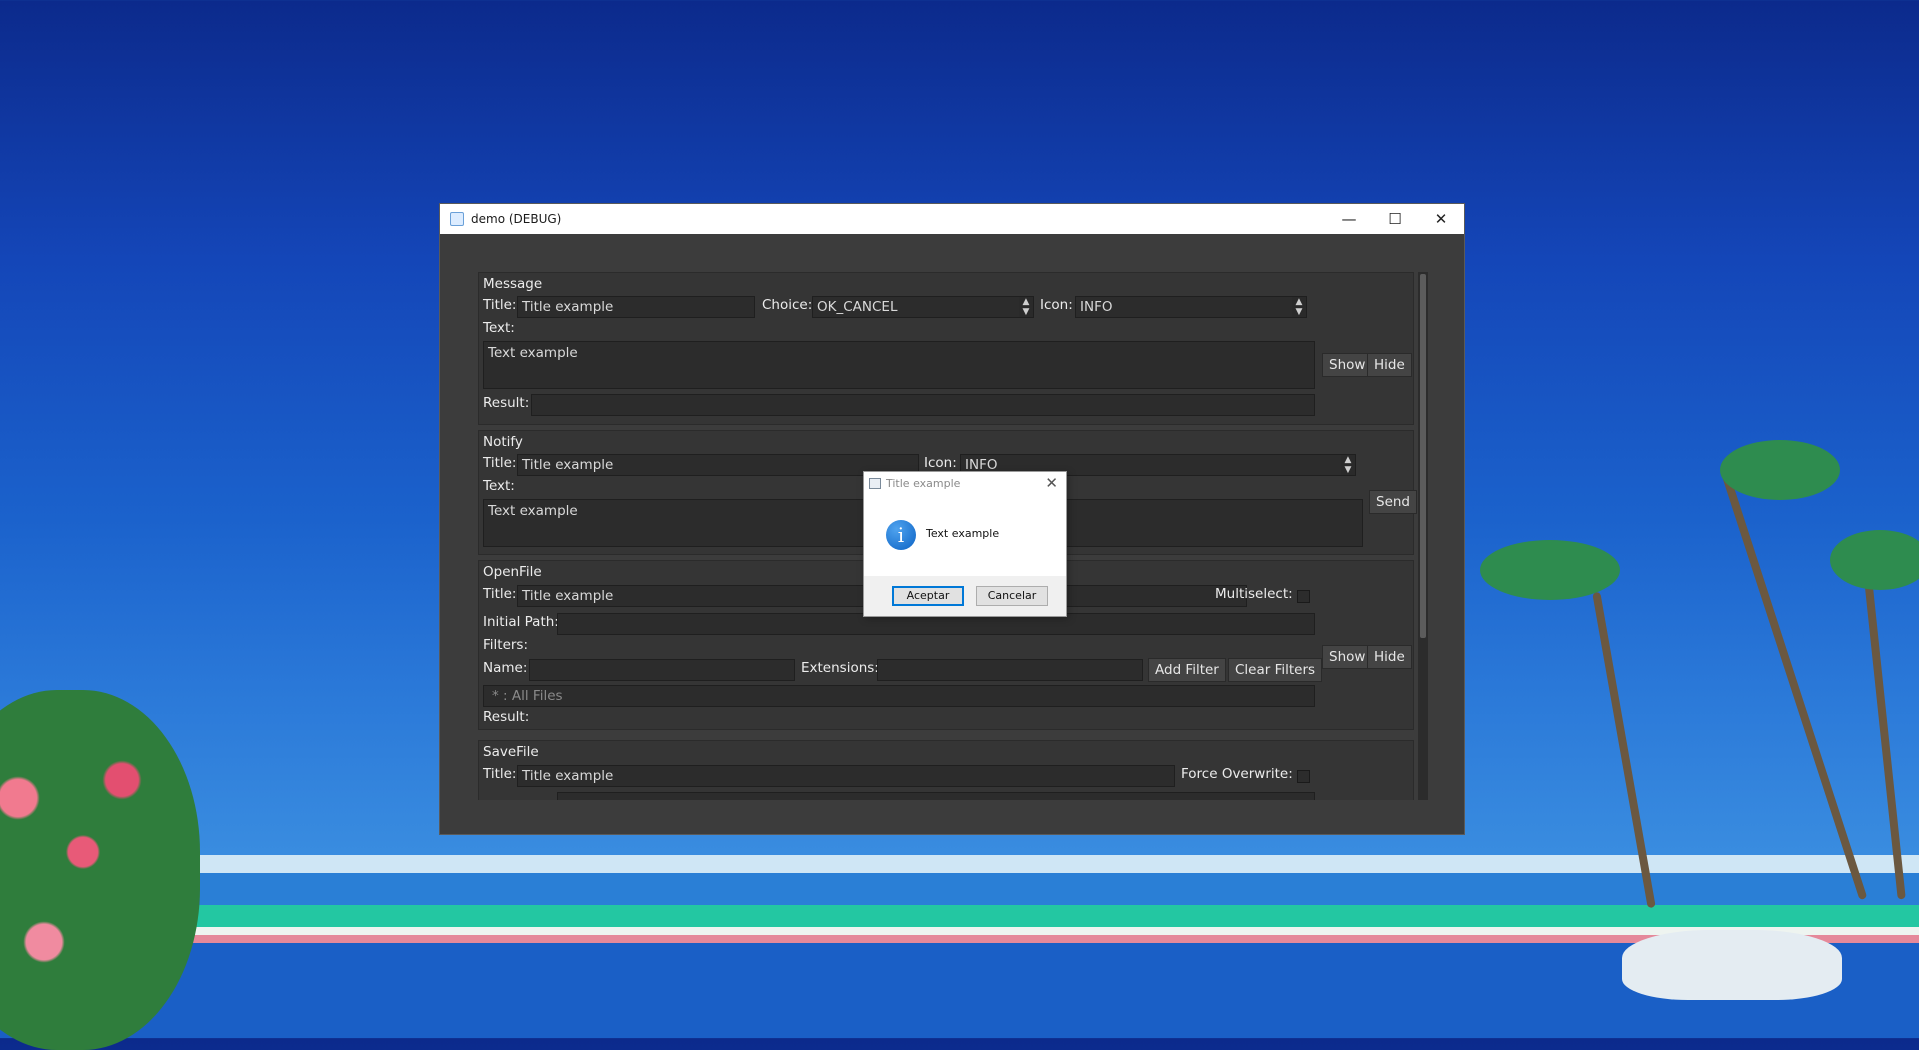 The image size is (1919, 1050). Describe the element at coordinates (1096, 307) in the screenshot. I see `message-icon-value: INFO` at that location.